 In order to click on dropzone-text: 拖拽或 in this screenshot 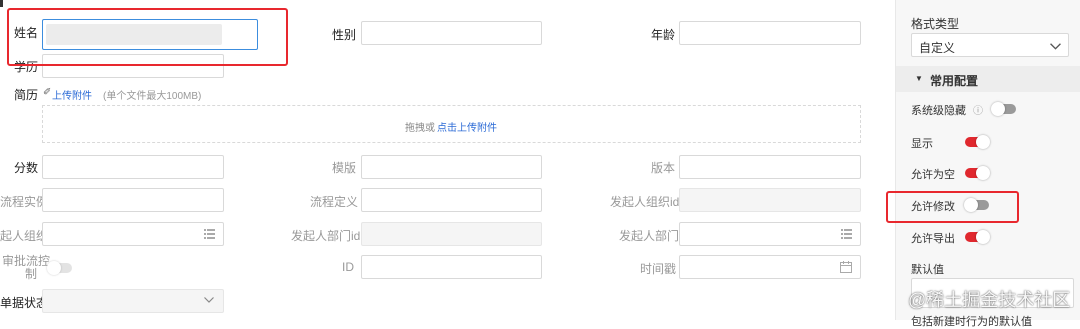, I will do `click(420, 128)`.